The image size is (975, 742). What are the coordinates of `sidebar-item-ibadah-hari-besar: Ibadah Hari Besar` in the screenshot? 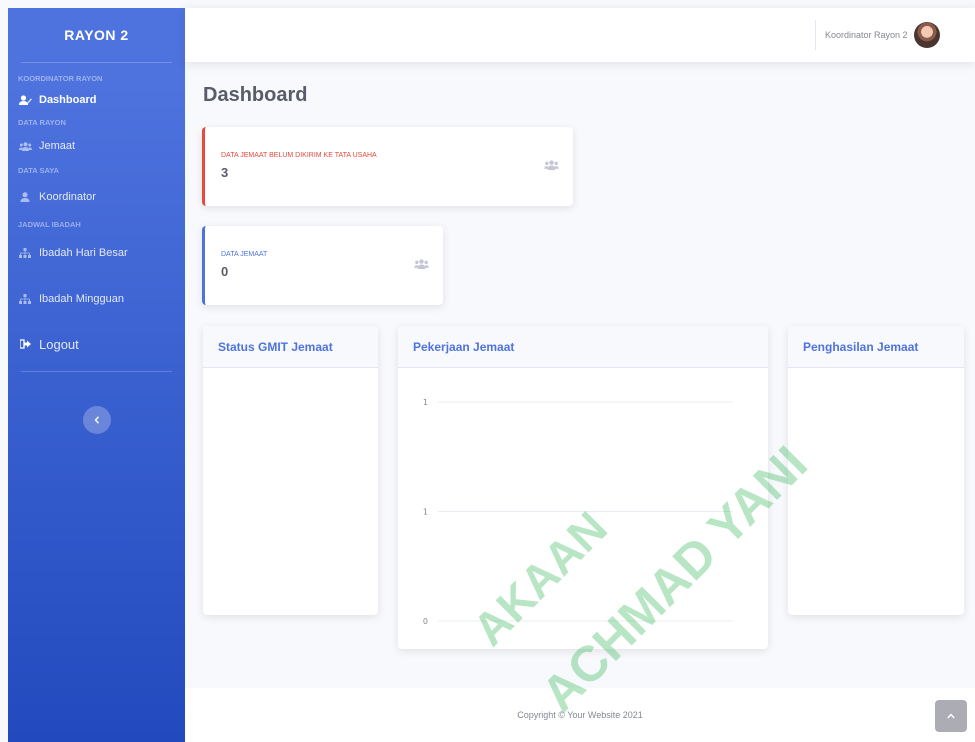 It's located at (96, 253).